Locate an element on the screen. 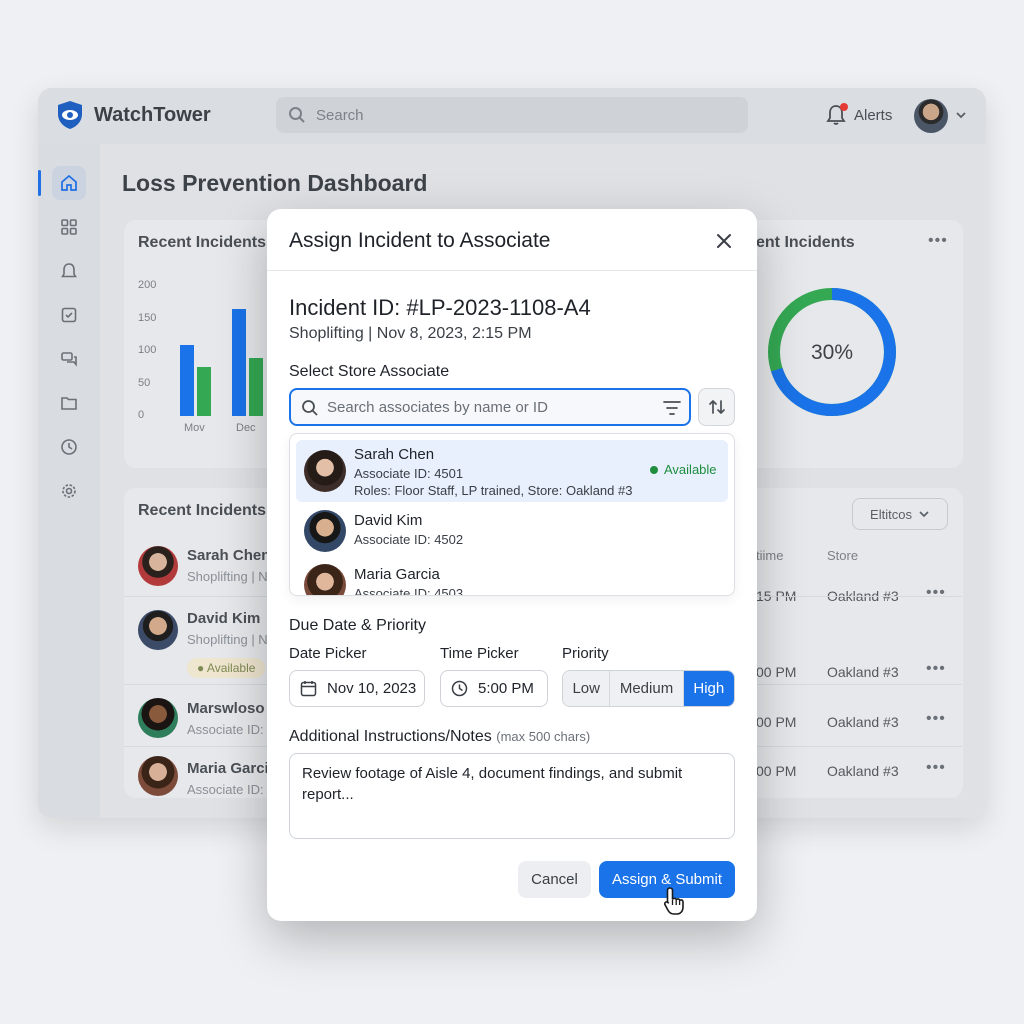 The image size is (1024, 1024). incident-id: Incident ID: #LP-2023-1108-A4 is located at coordinates (440, 307).